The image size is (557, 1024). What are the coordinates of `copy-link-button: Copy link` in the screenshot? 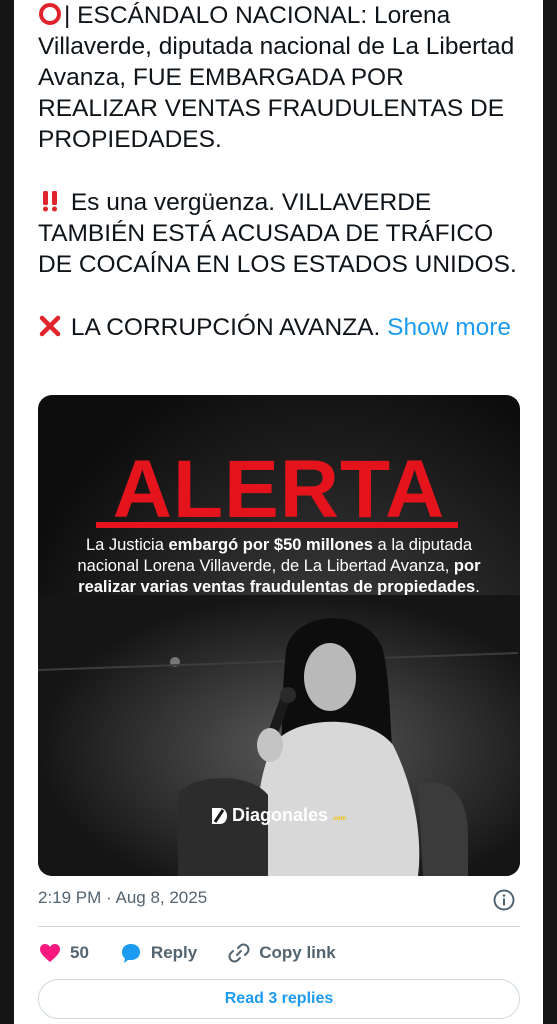 It's located at (281, 953).